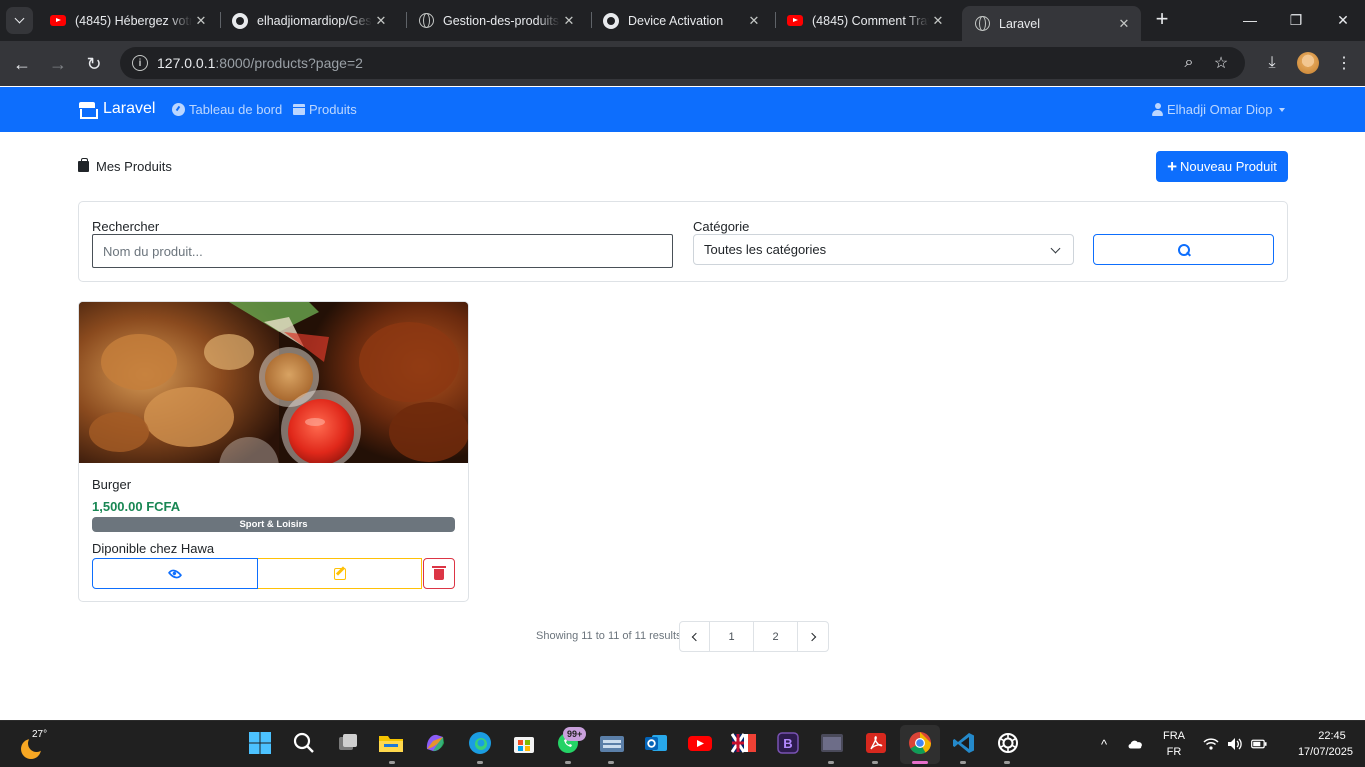 The width and height of the screenshot is (1365, 767). What do you see at coordinates (1272, 63) in the screenshot?
I see `download-icon: ⤓` at bounding box center [1272, 63].